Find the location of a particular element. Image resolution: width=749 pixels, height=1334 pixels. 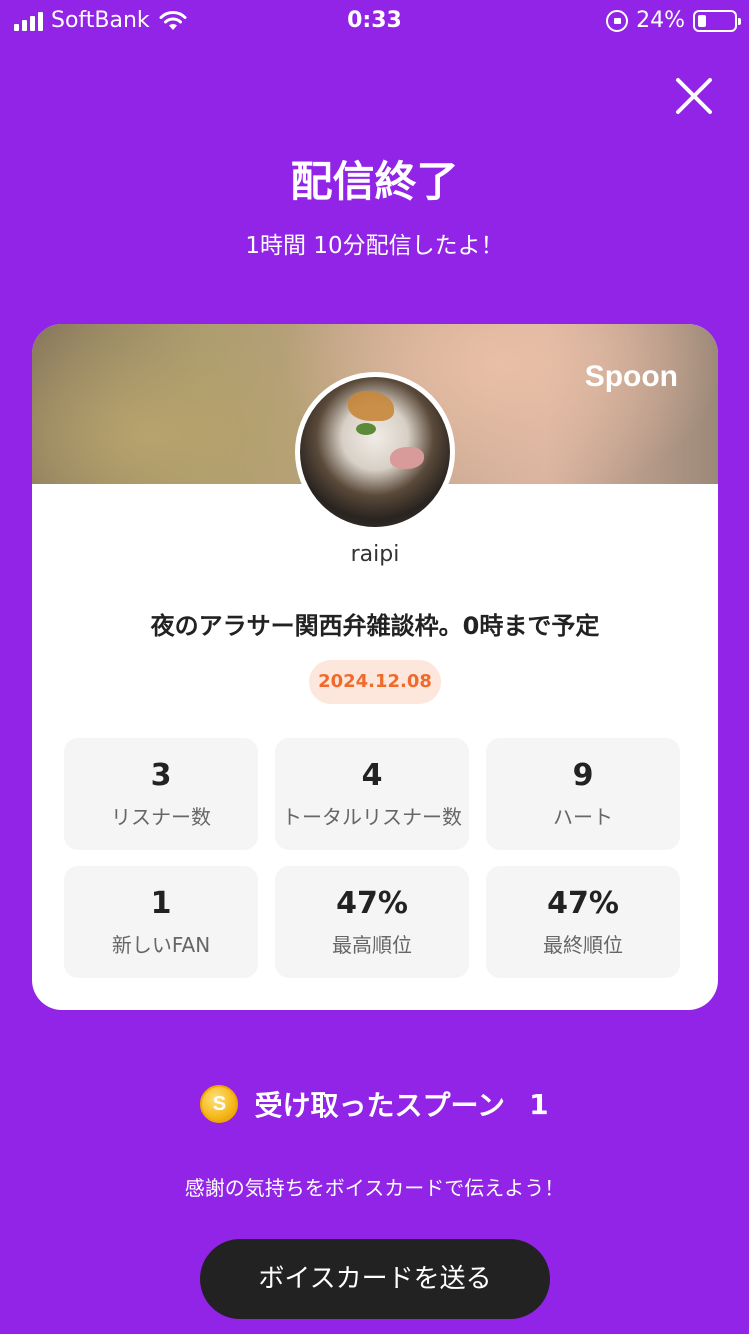

stat-label: 新しいFAN is located at coordinates (161, 945).